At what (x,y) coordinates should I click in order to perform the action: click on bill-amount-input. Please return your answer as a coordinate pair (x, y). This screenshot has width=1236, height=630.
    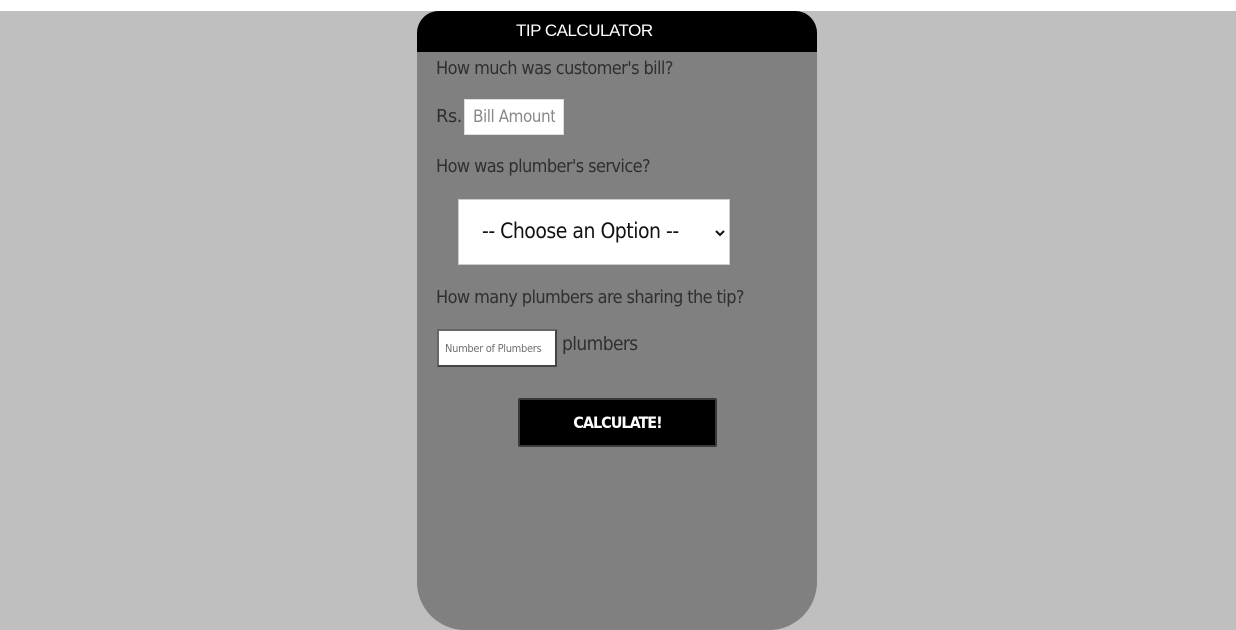
    Looking at the image, I should click on (514, 117).